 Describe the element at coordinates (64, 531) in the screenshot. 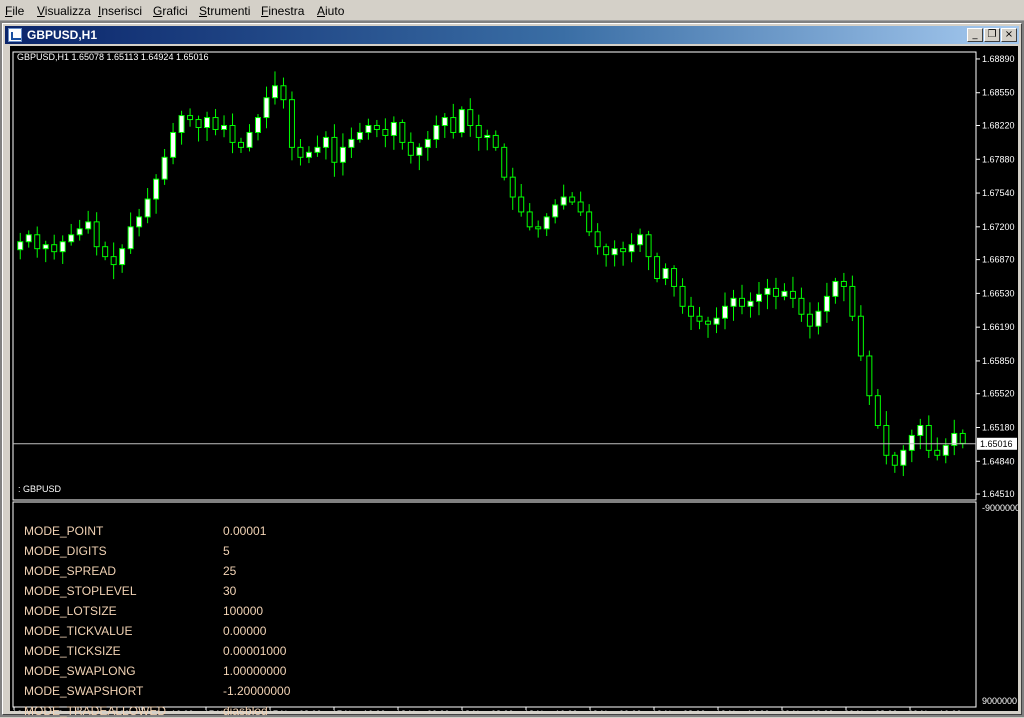

I see `indicator-row-name: MODE_POINT` at that location.